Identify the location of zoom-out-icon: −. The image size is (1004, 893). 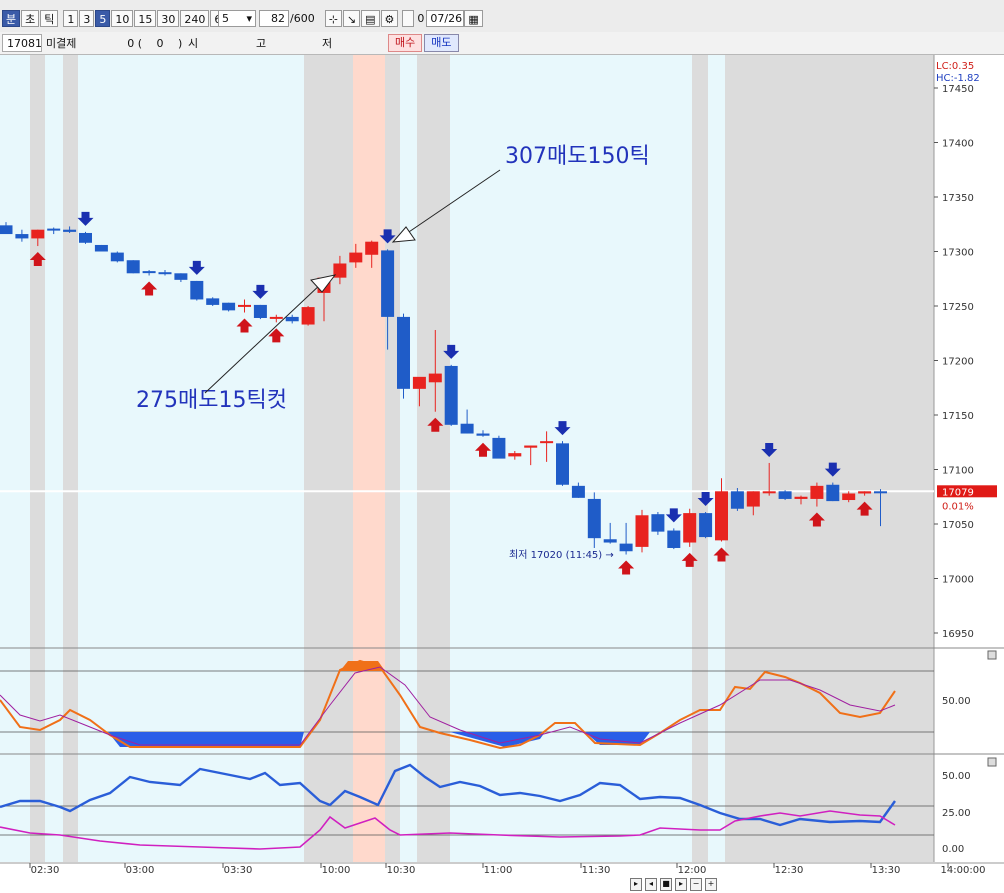
(696, 884).